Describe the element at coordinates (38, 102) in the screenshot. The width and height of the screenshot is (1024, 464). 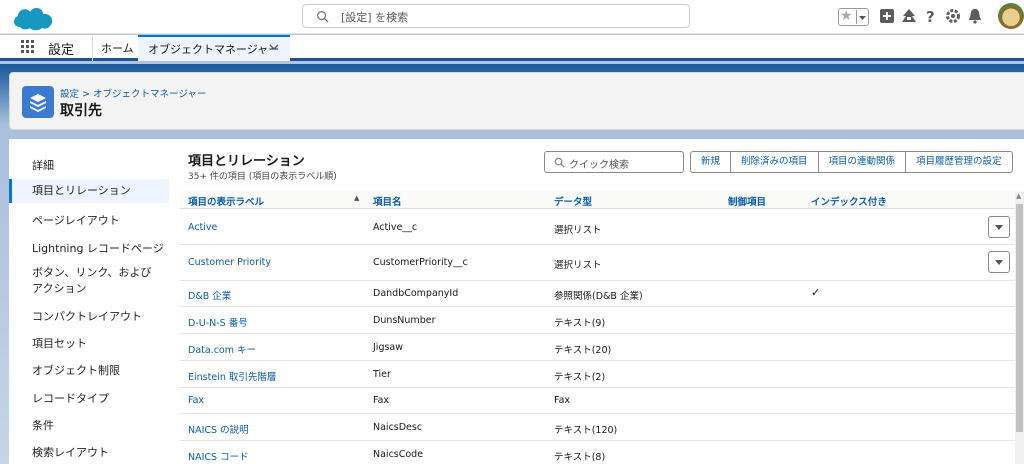
I see `object-stack-icon` at that location.